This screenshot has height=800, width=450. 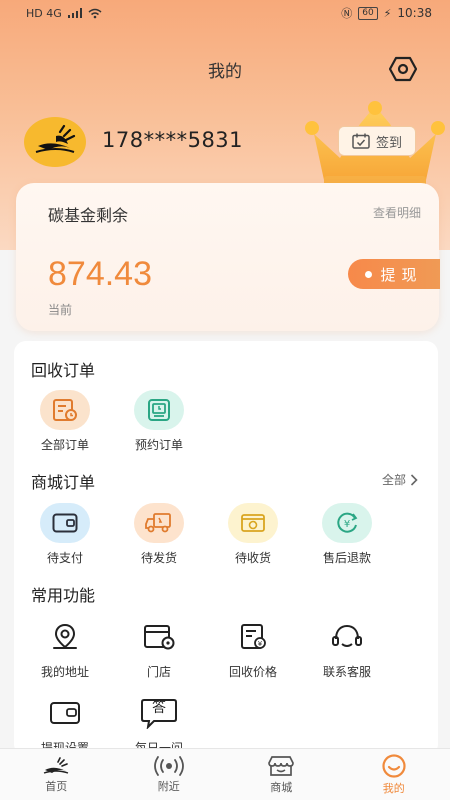 What do you see at coordinates (159, 708) in the screenshot?
I see `answer-glyph: 答` at bounding box center [159, 708].